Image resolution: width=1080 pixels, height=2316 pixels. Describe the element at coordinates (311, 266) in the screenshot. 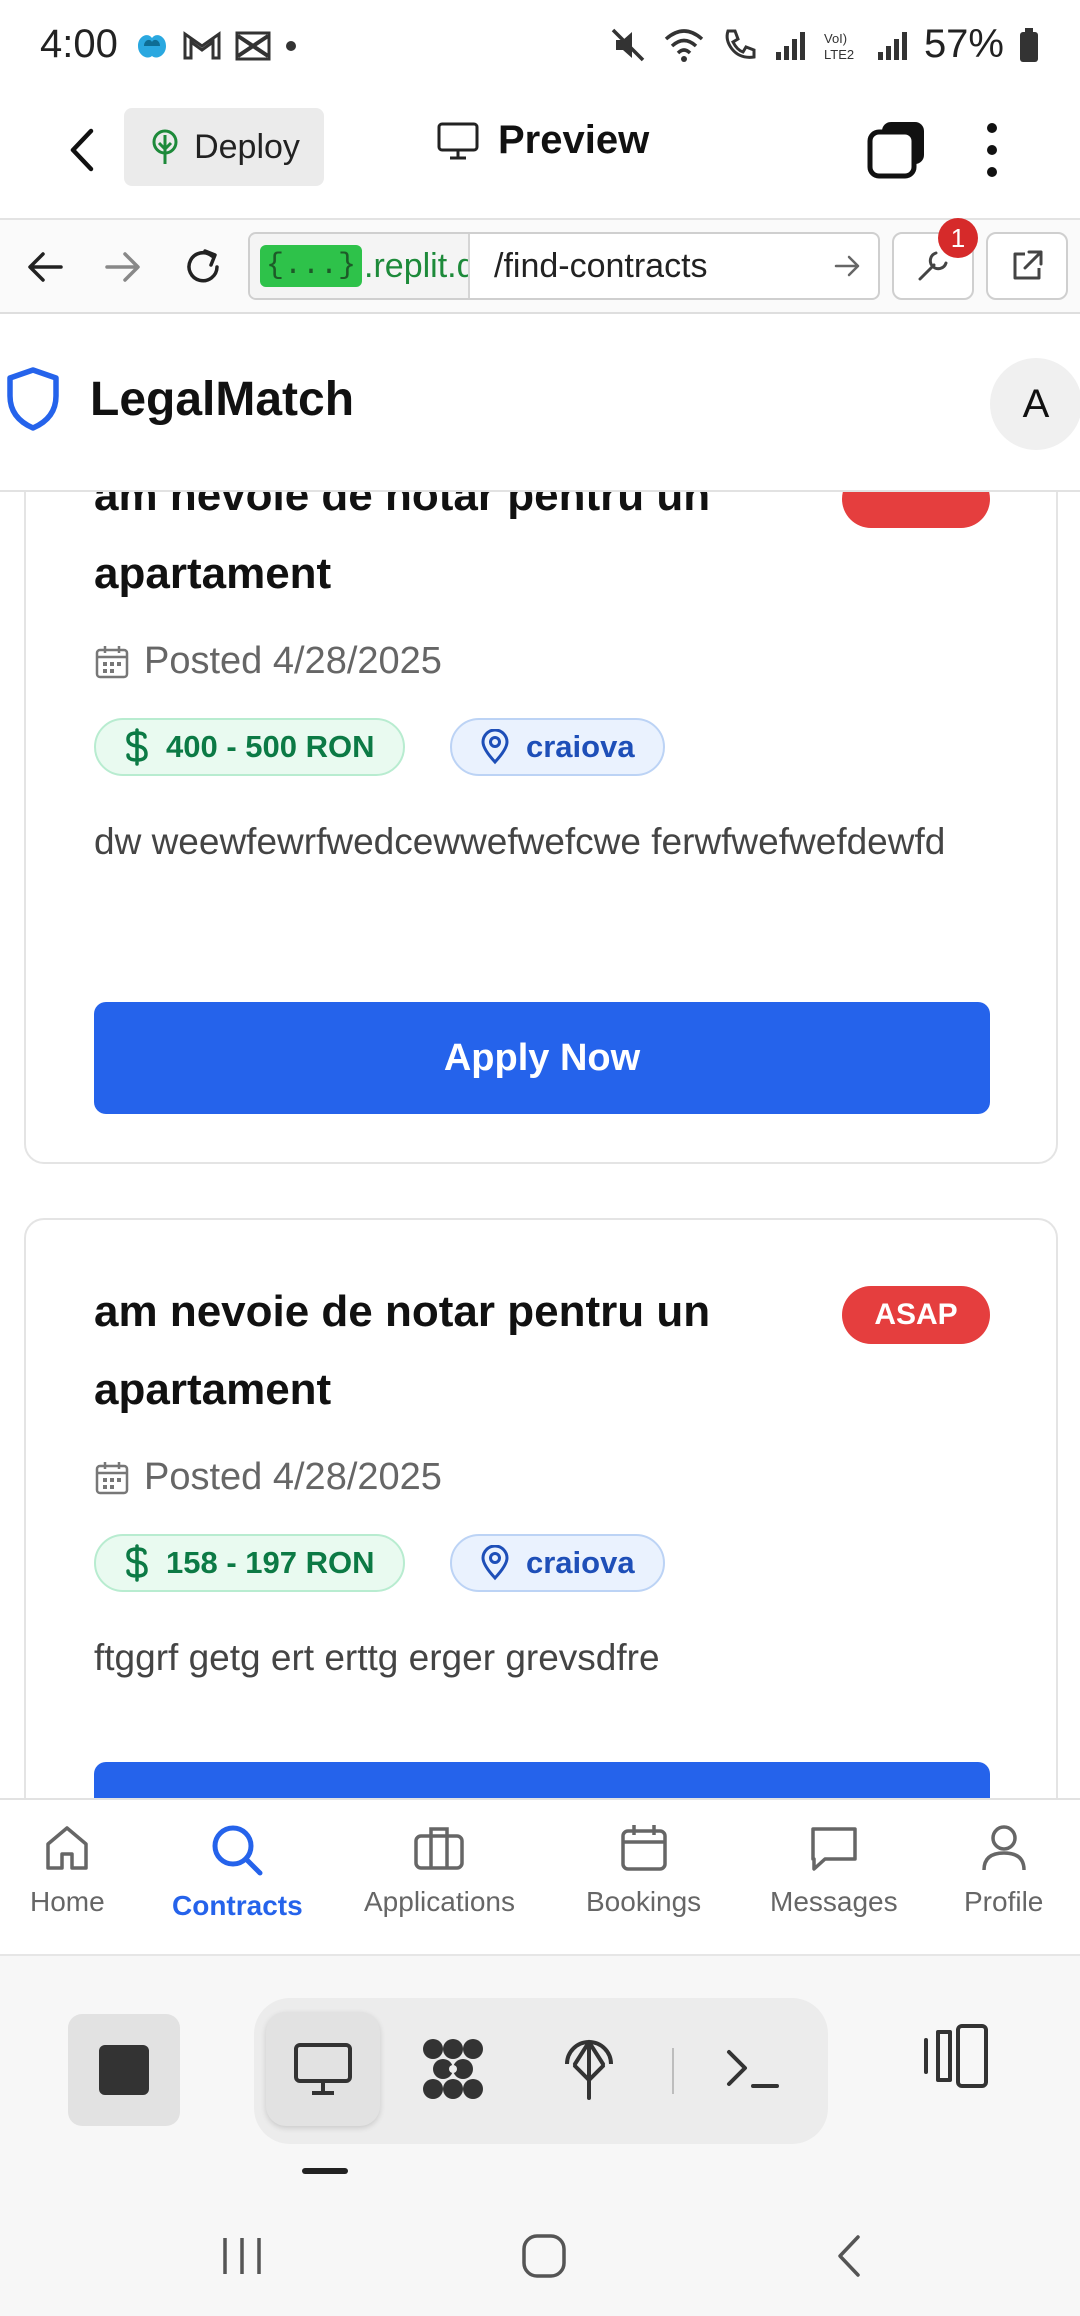

I see `url-badge: {...}` at that location.